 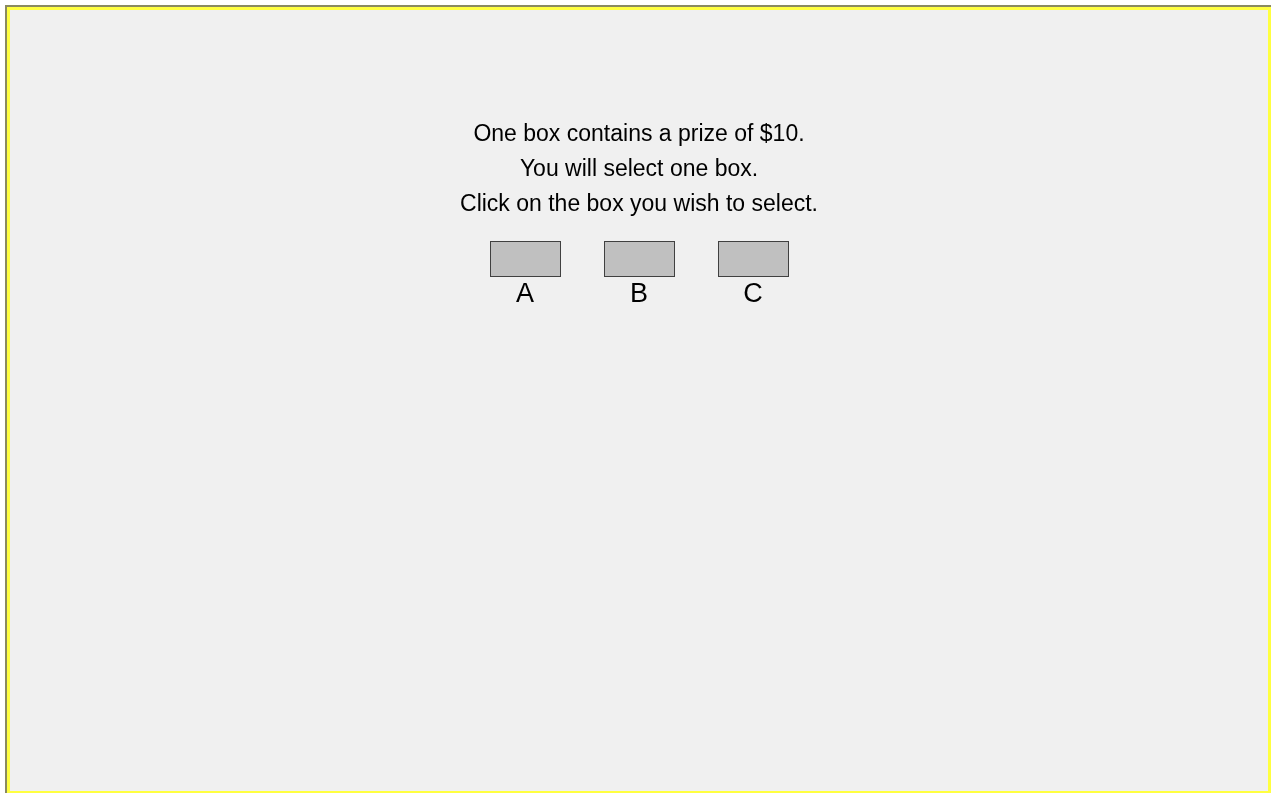 I want to click on instruction-text: Click on the box you wish to select., so click(x=639, y=203).